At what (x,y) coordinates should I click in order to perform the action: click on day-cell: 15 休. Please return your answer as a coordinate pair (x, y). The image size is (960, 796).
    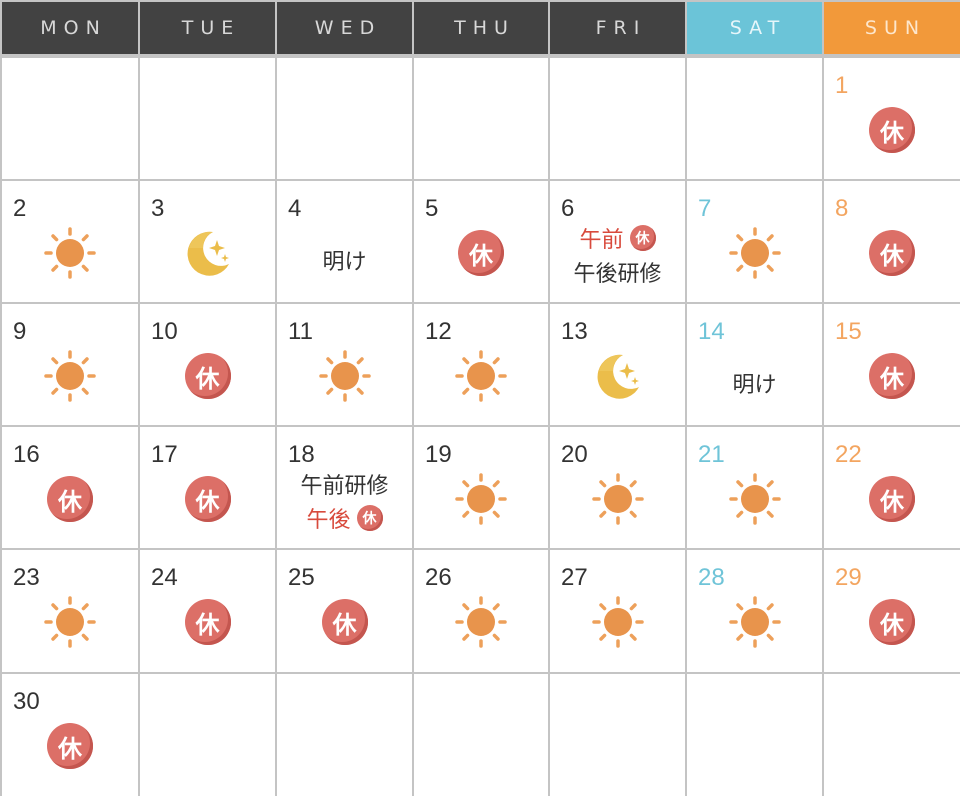
    Looking at the image, I should click on (892, 364).